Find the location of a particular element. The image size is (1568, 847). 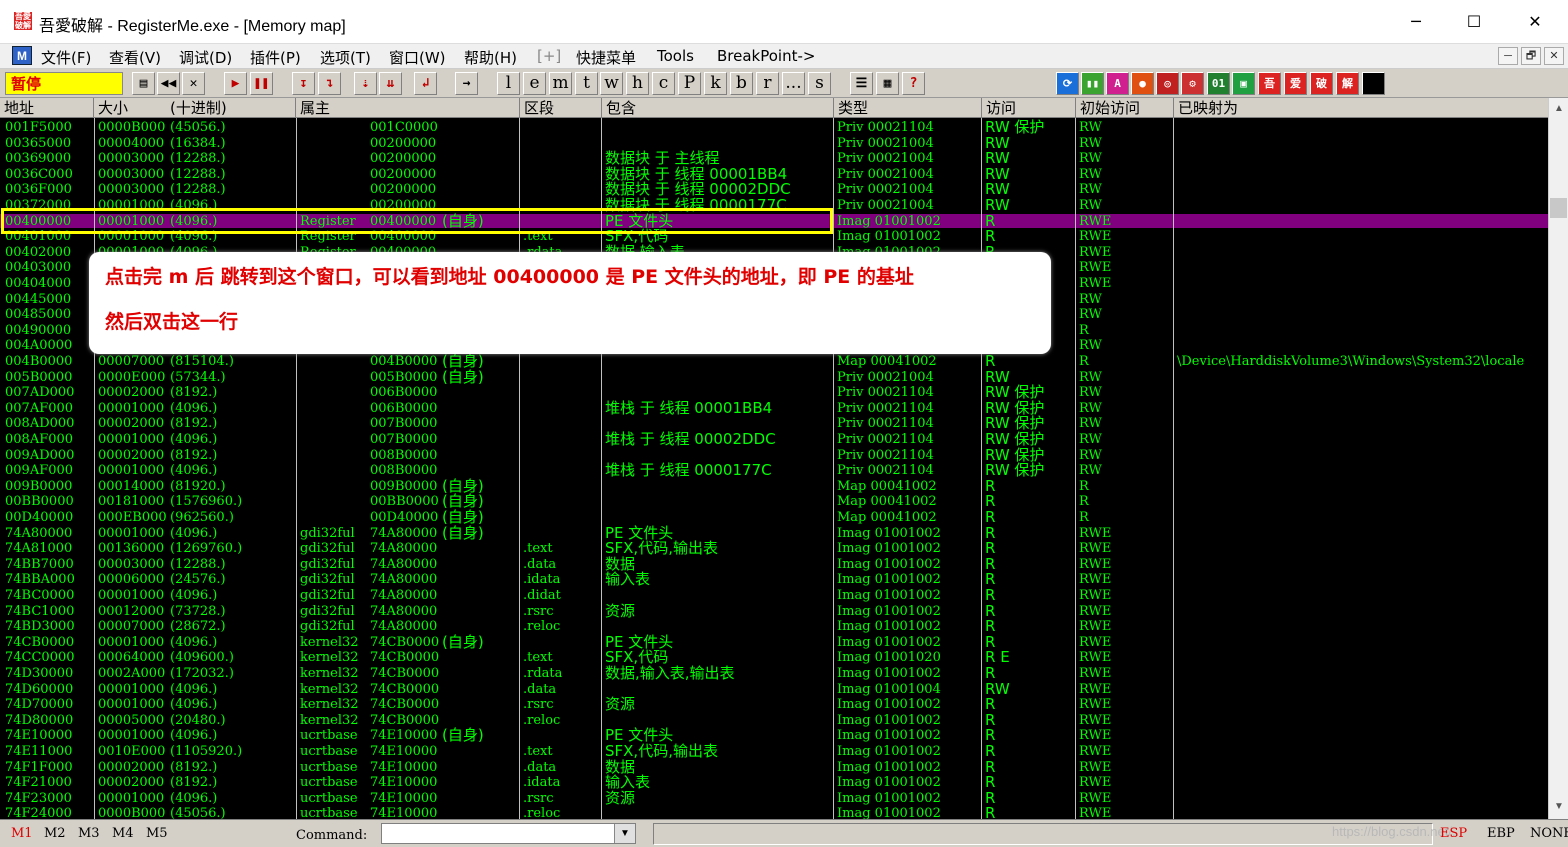

cpu-window-button: c is located at coordinates (663, 83).